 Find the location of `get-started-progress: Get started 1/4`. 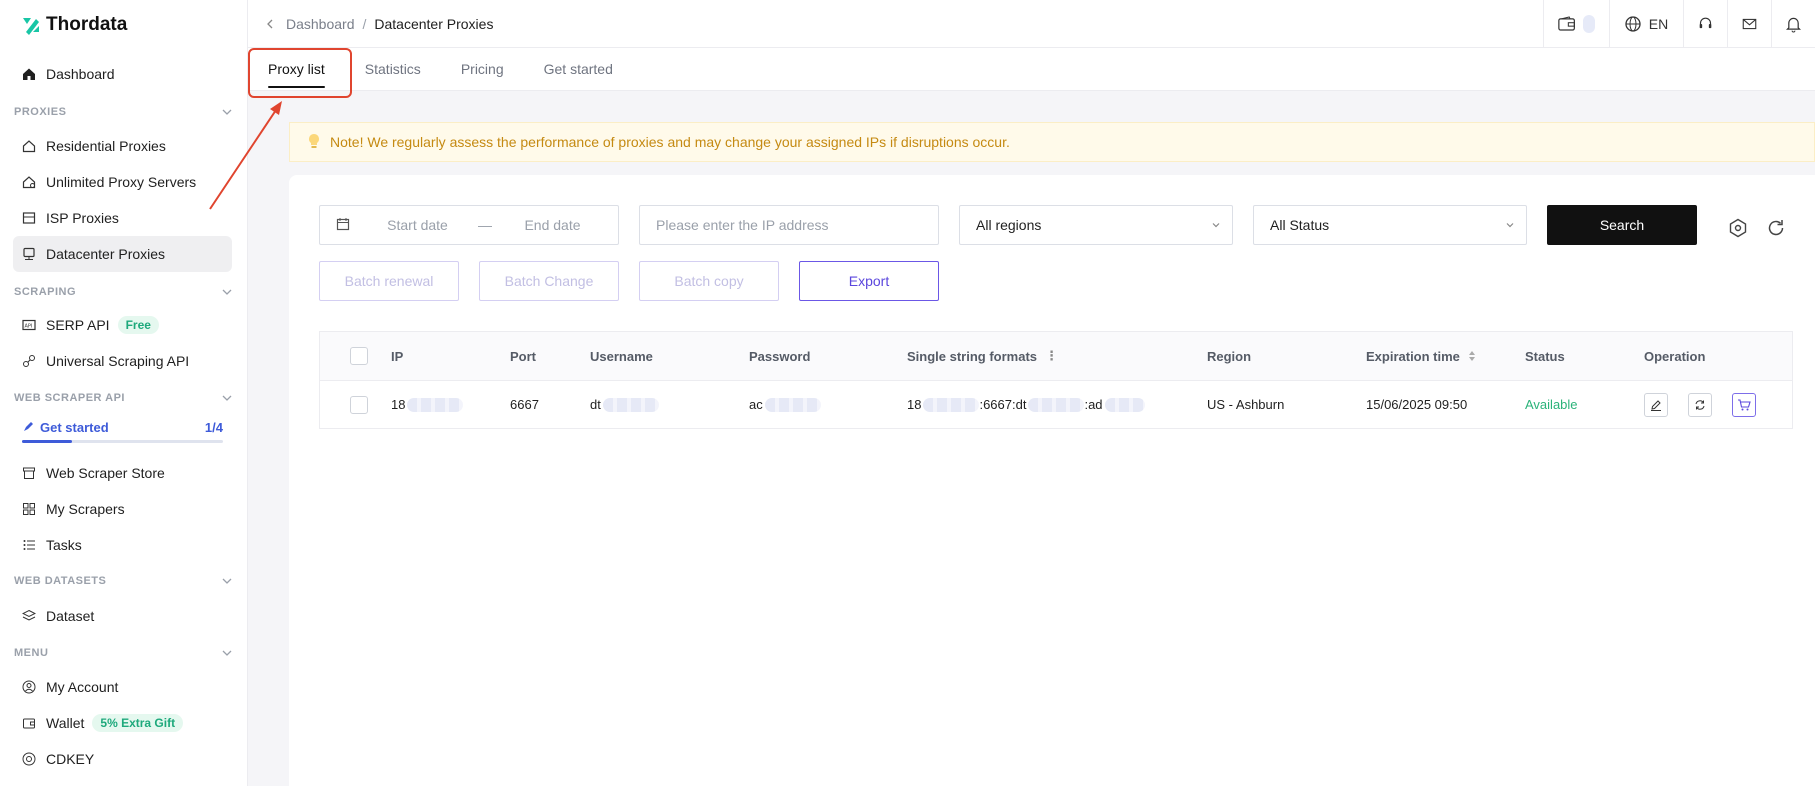

get-started-progress: Get started 1/4 is located at coordinates (122, 431).